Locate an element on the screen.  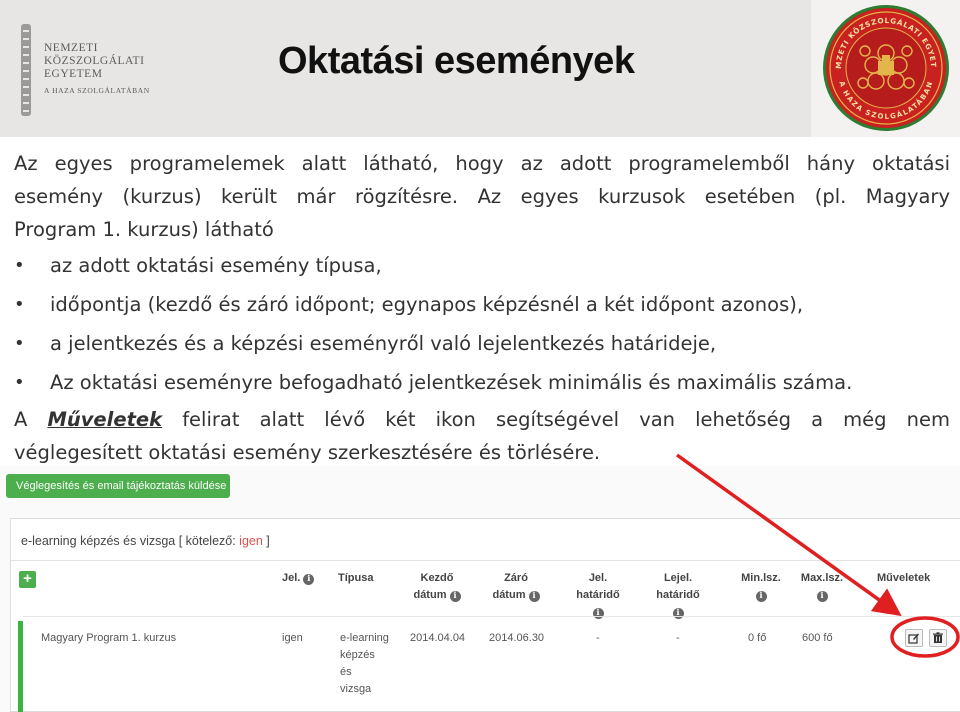
page-title: Oktatási események is located at coordinates (456, 61).